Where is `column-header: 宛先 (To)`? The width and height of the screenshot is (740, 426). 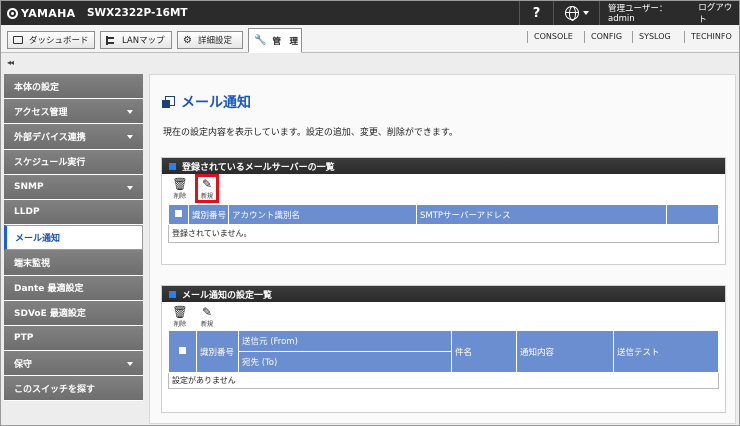
column-header: 宛先 (To) is located at coordinates (345, 362).